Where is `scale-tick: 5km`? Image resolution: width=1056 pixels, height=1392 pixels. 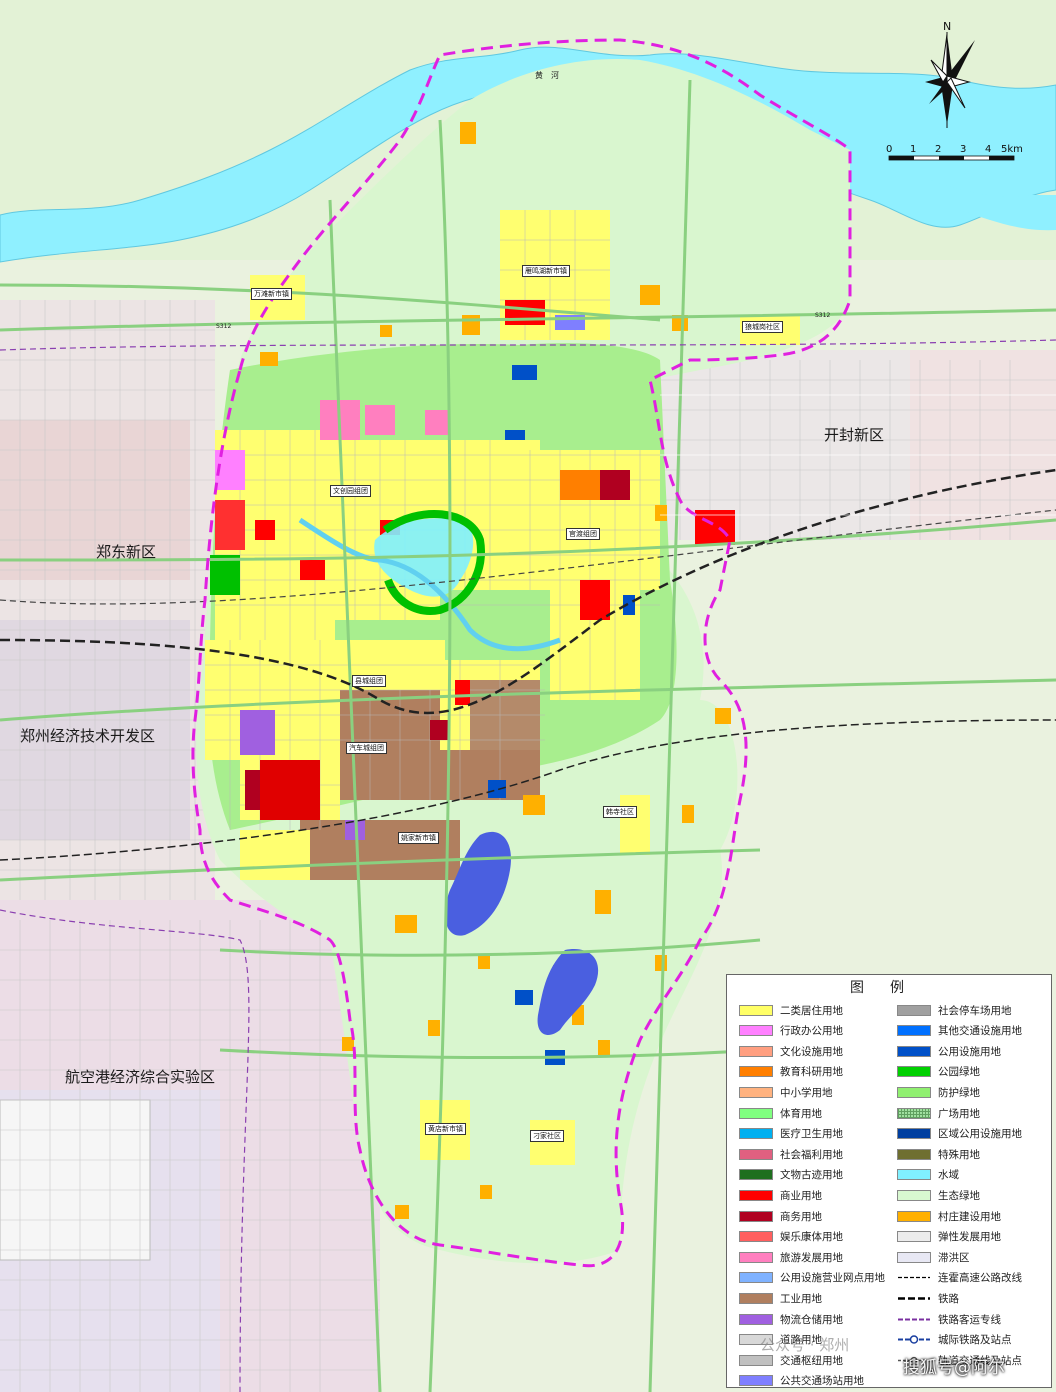
scale-tick: 5km is located at coordinates (1012, 149).